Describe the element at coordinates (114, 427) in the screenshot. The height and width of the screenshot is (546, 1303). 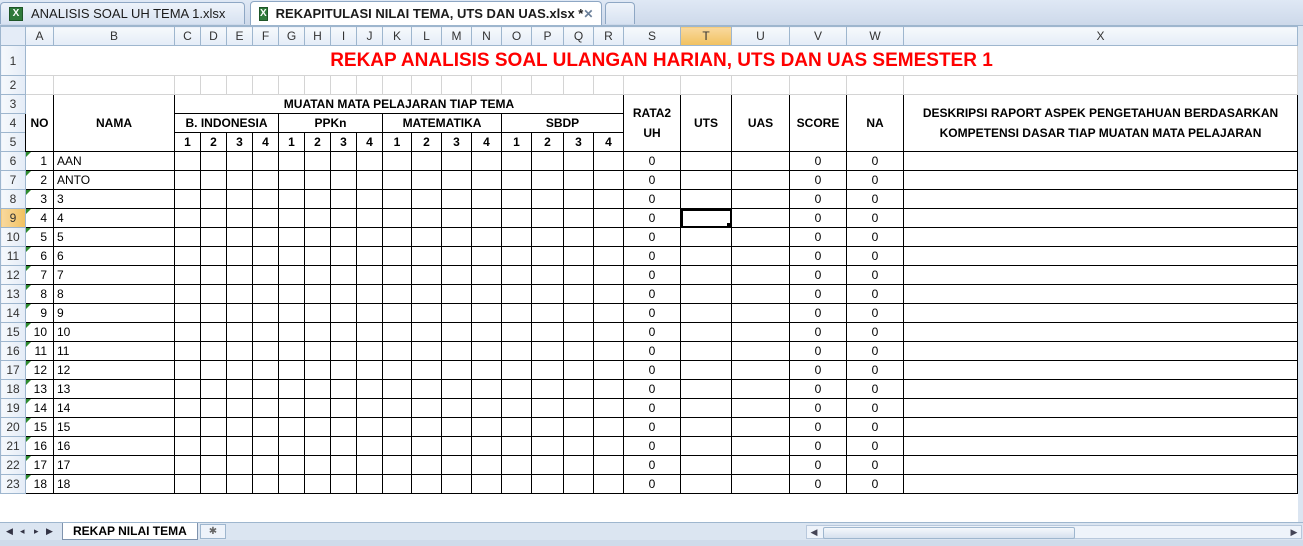
I see `cell-nama: 15` at that location.